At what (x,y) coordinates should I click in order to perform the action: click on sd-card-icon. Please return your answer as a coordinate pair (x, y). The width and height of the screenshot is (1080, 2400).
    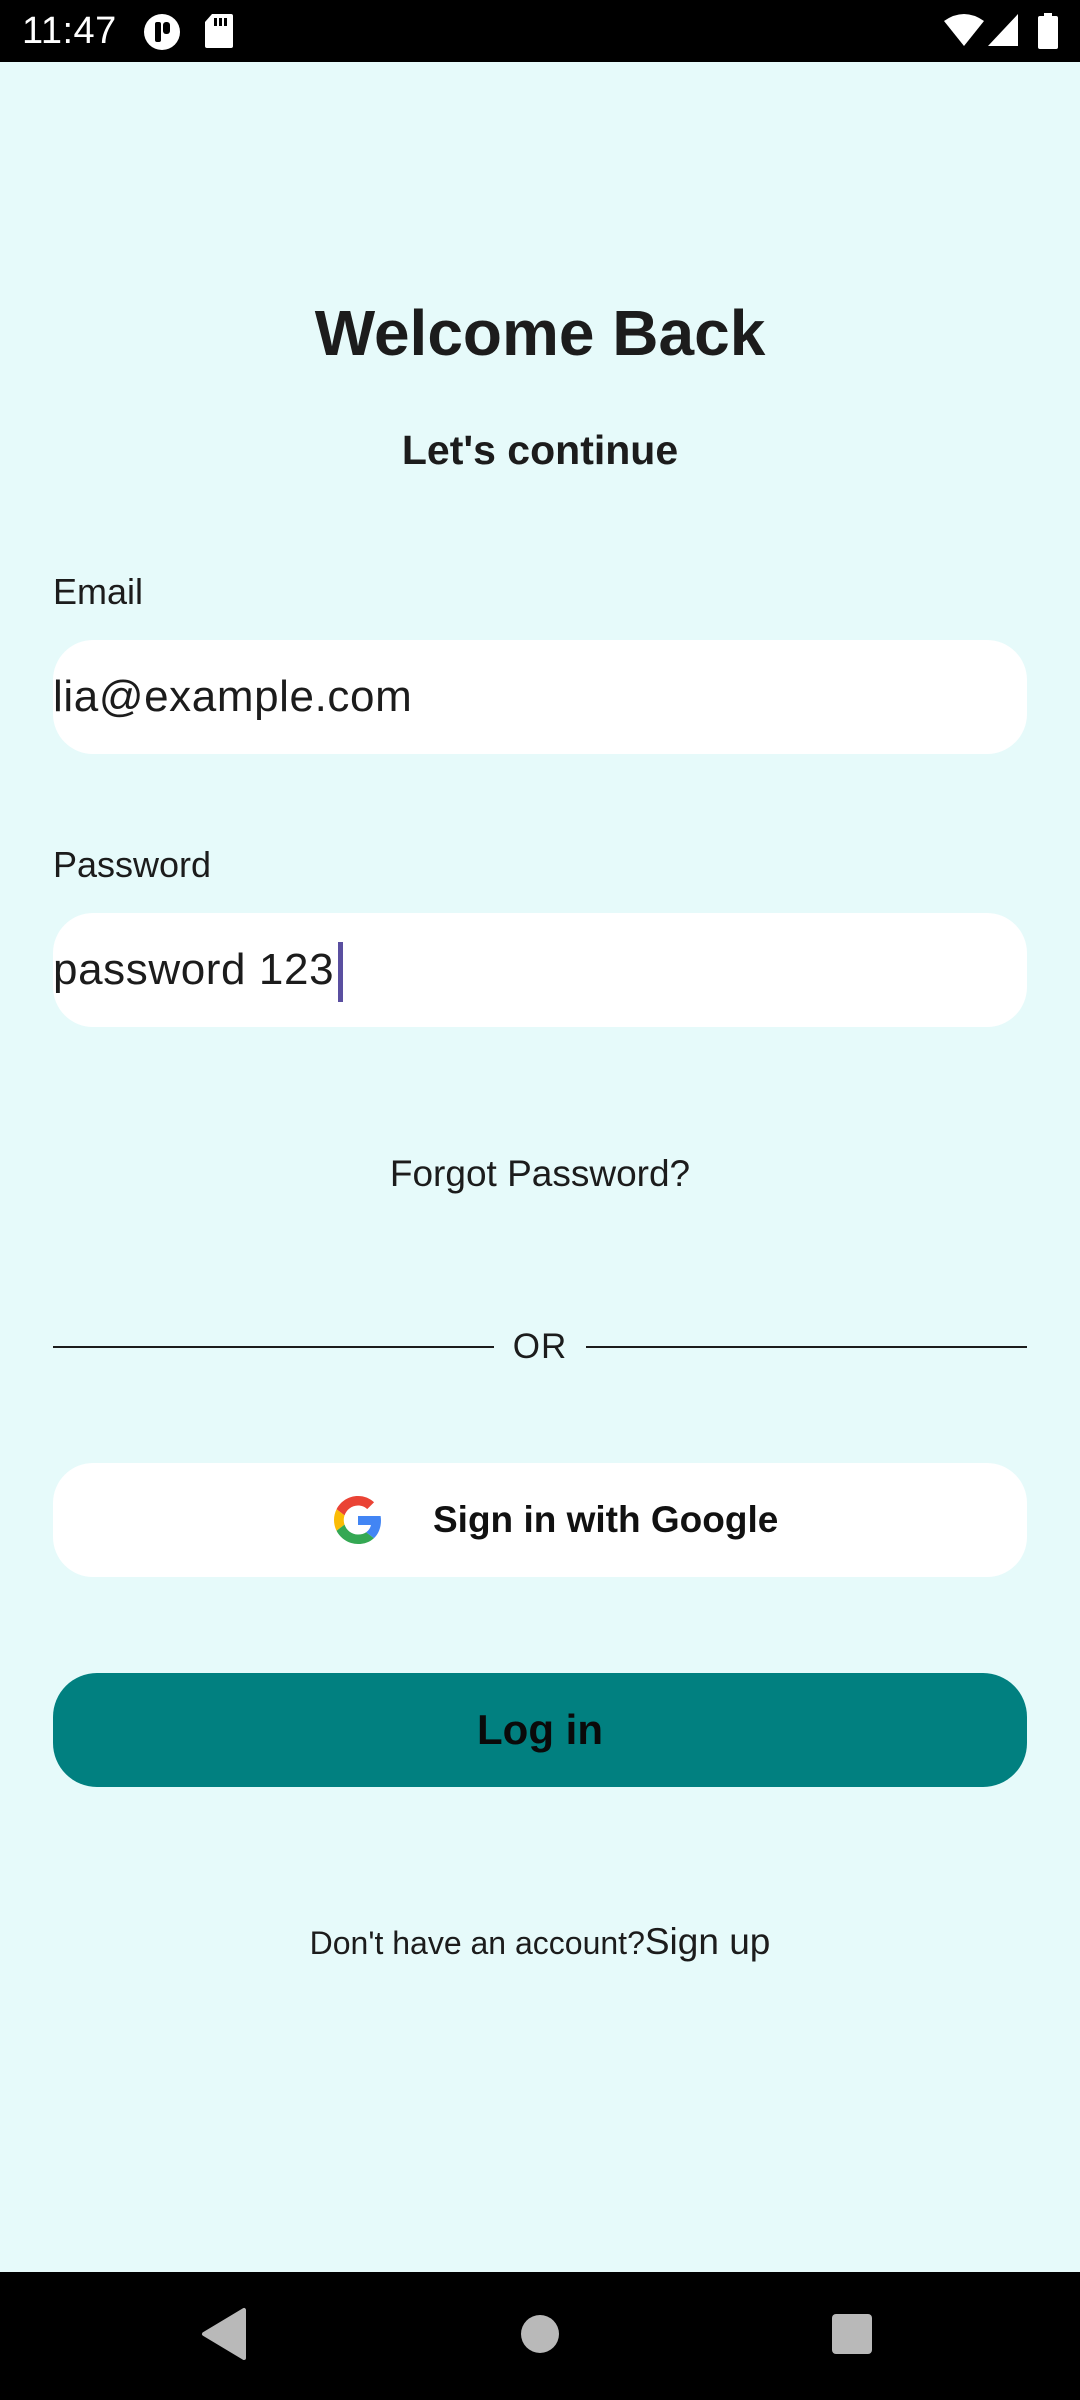
    Looking at the image, I should click on (219, 33).